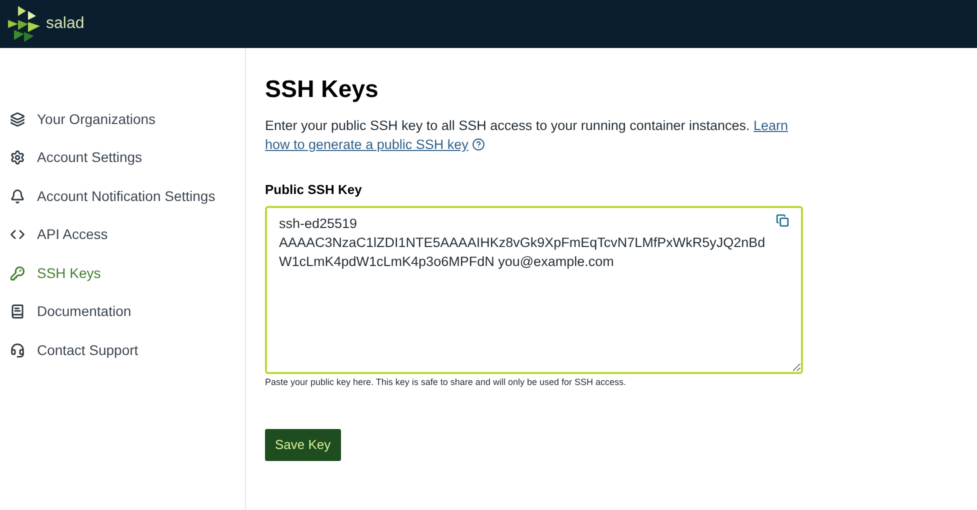 The height and width of the screenshot is (510, 977). Describe the element at coordinates (65, 24) in the screenshot. I see `brand-name: salad` at that location.